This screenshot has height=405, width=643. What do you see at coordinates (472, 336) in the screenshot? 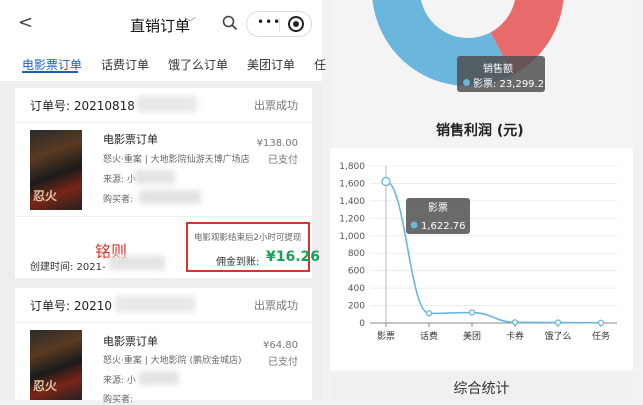
I see `x-tick-label: 美团` at bounding box center [472, 336].